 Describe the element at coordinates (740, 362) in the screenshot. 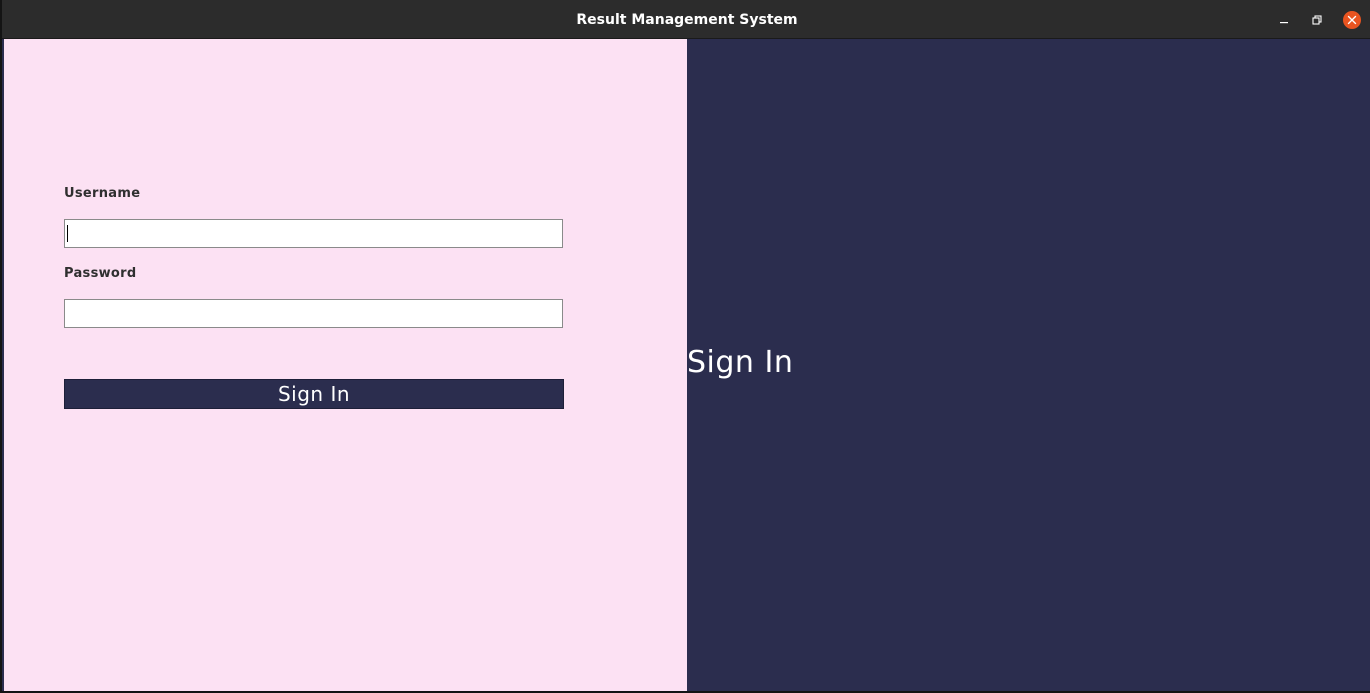

I see `banner-heading: Sign In` at that location.